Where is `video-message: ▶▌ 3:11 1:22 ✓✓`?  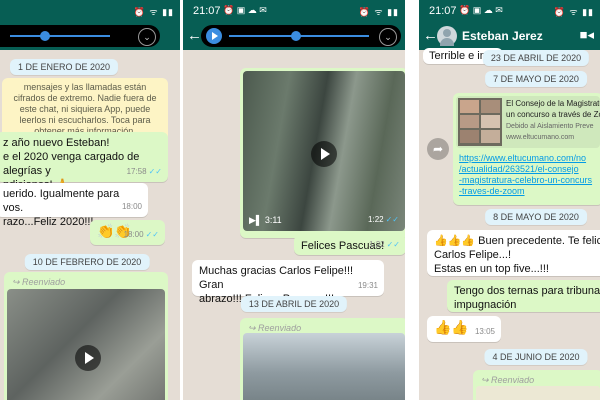 video-message: ▶▌ 3:11 1:22 ✓✓ is located at coordinates (322, 153).